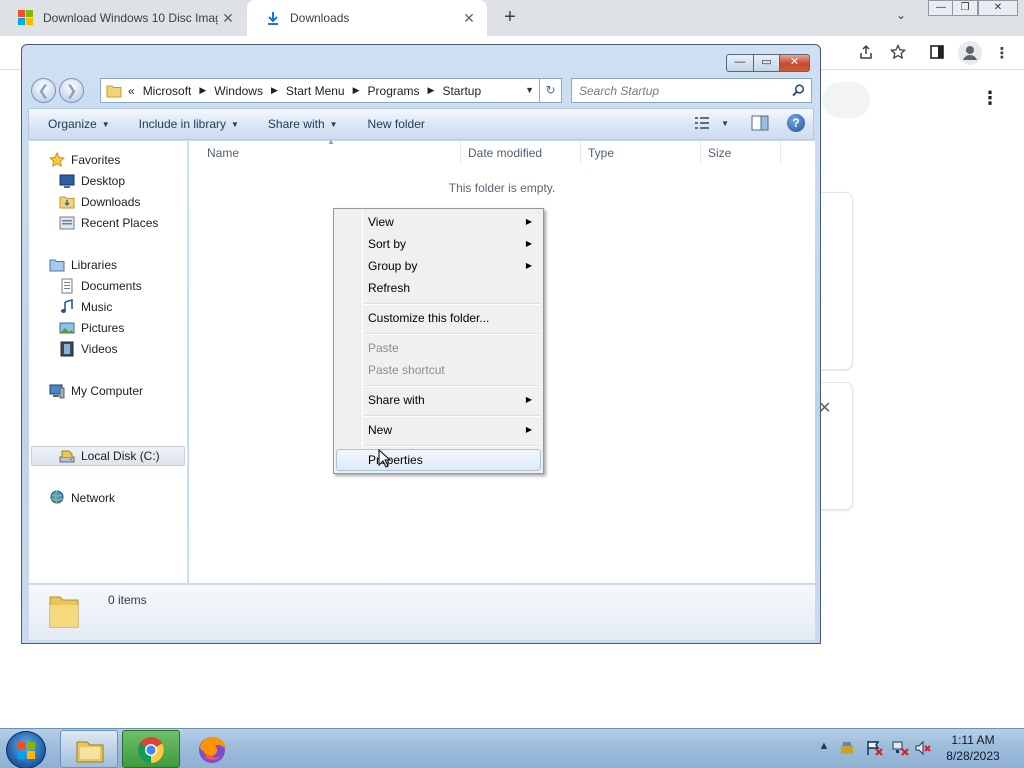  I want to click on nav-favorites: Favorites, so click(84, 160).